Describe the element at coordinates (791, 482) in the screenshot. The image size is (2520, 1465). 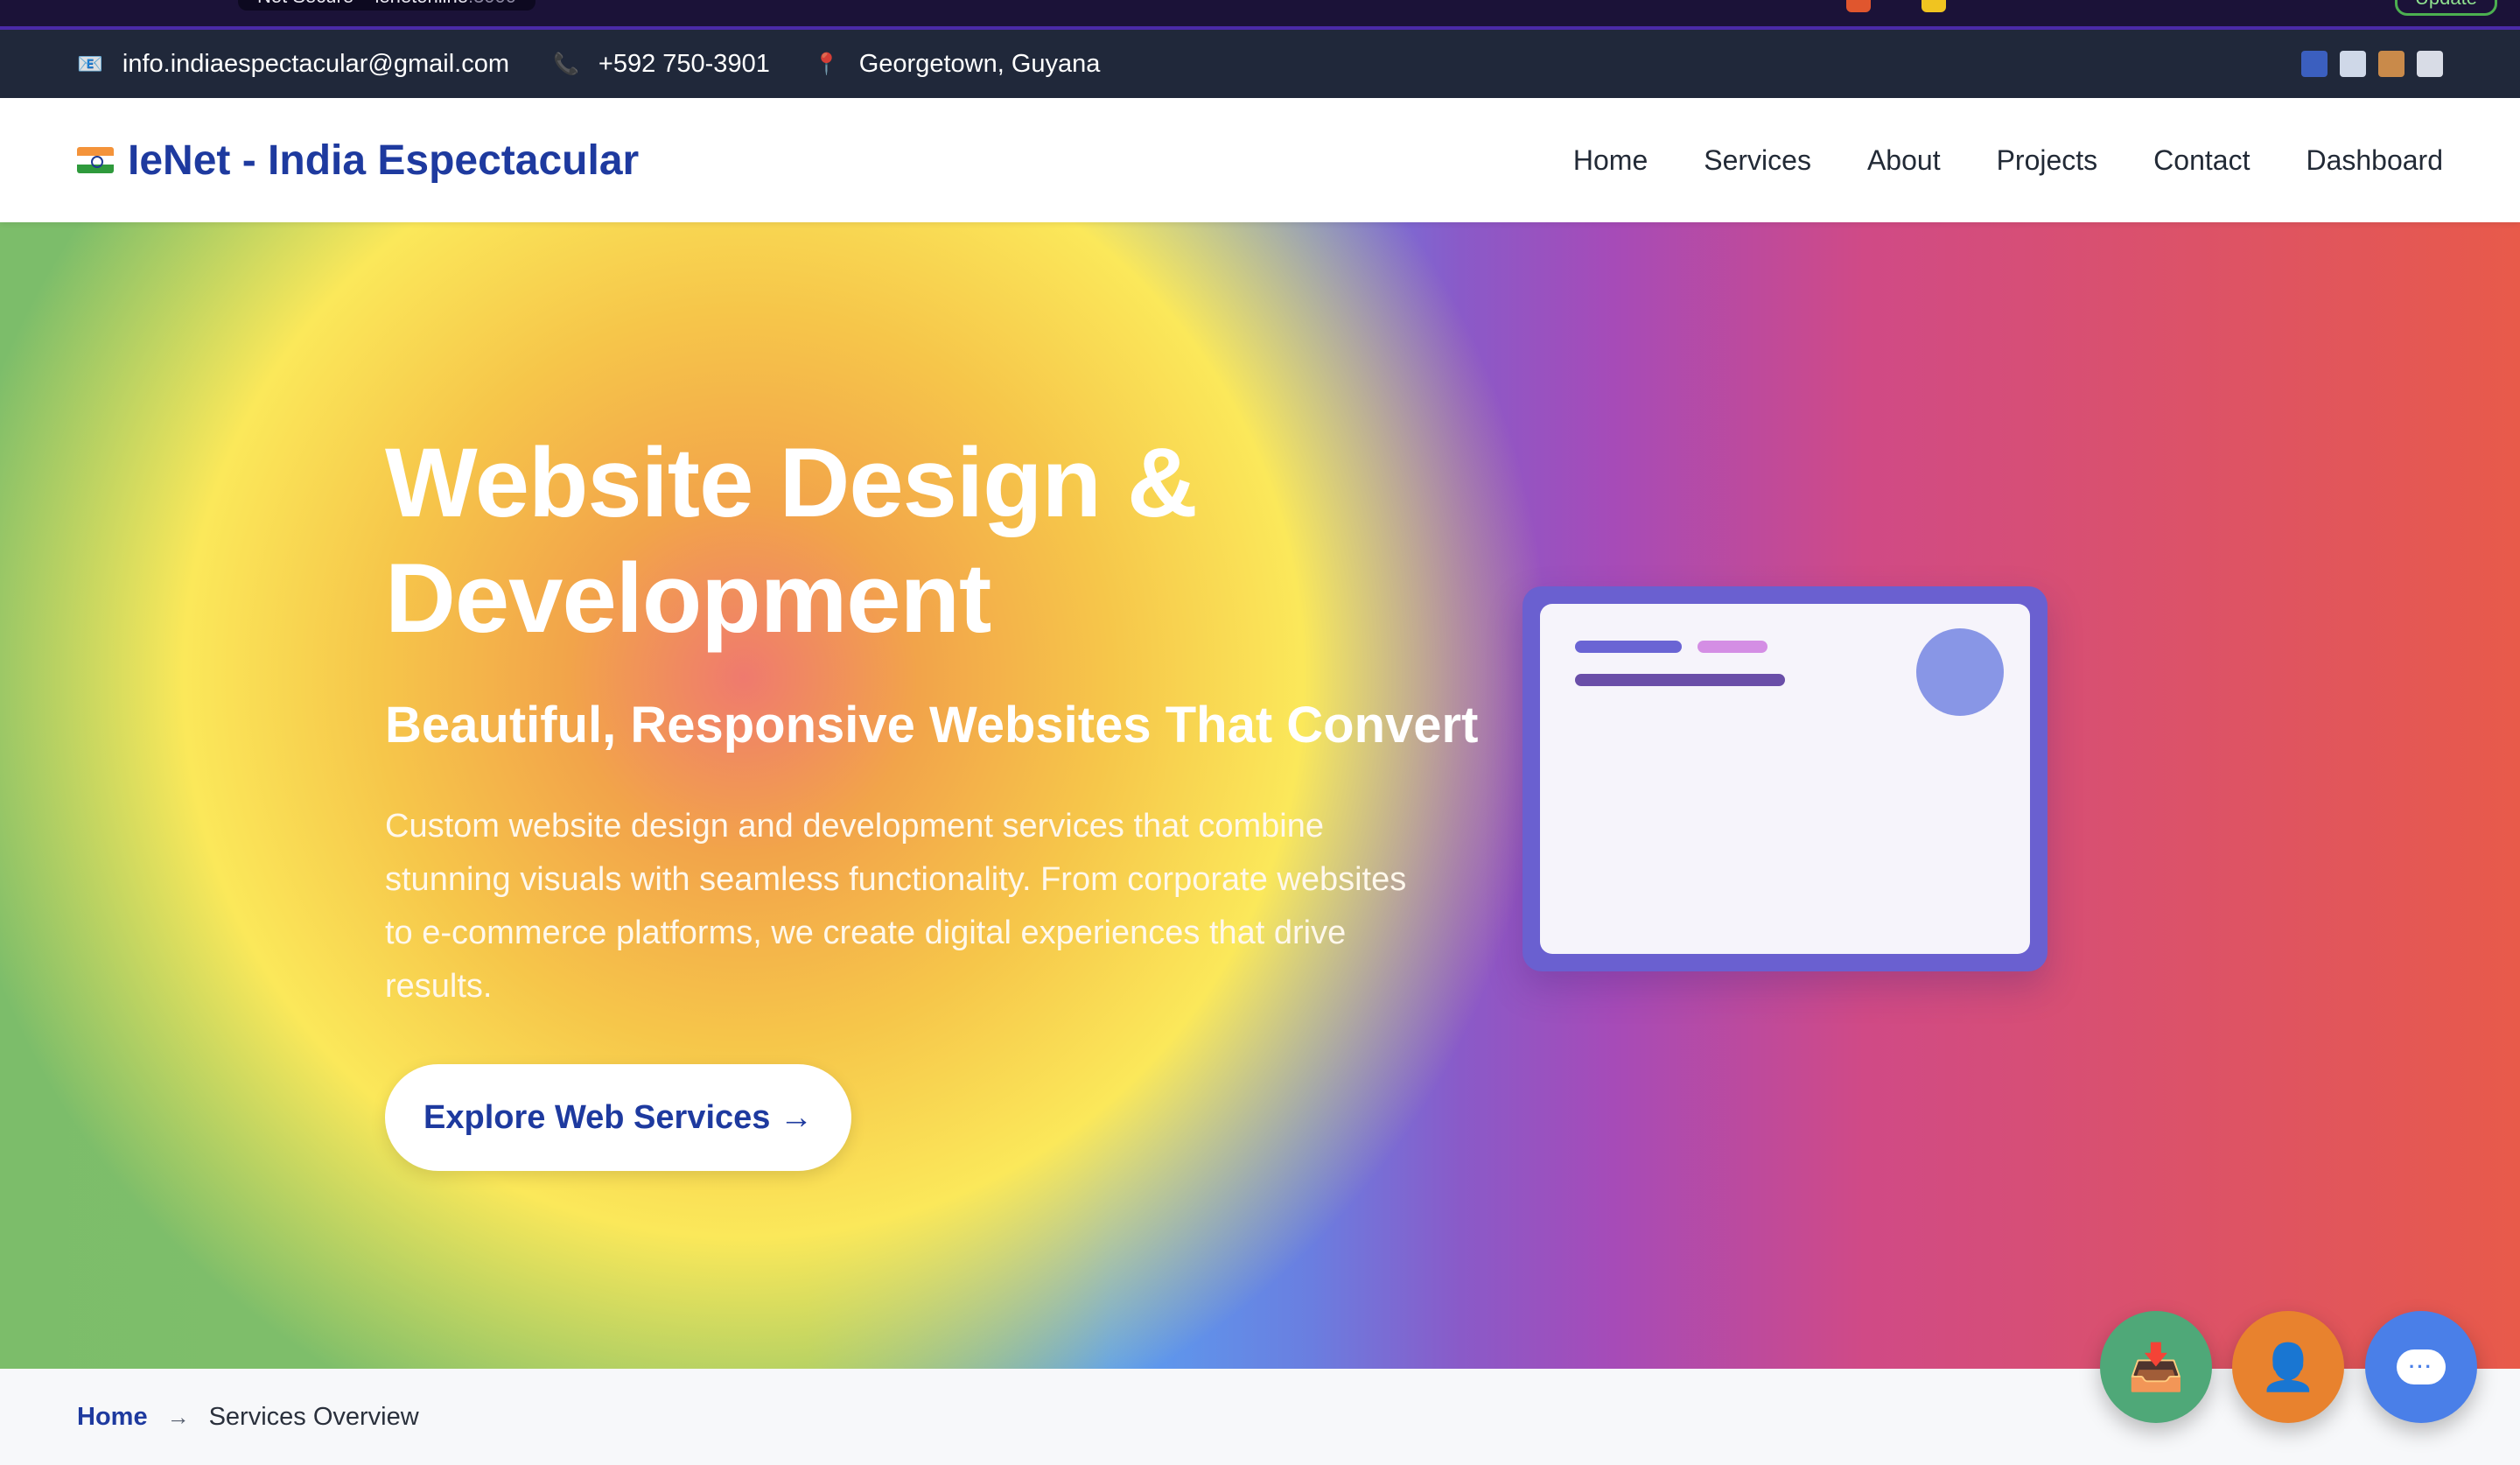
I see `hero-title-line1: Website Design &` at that location.